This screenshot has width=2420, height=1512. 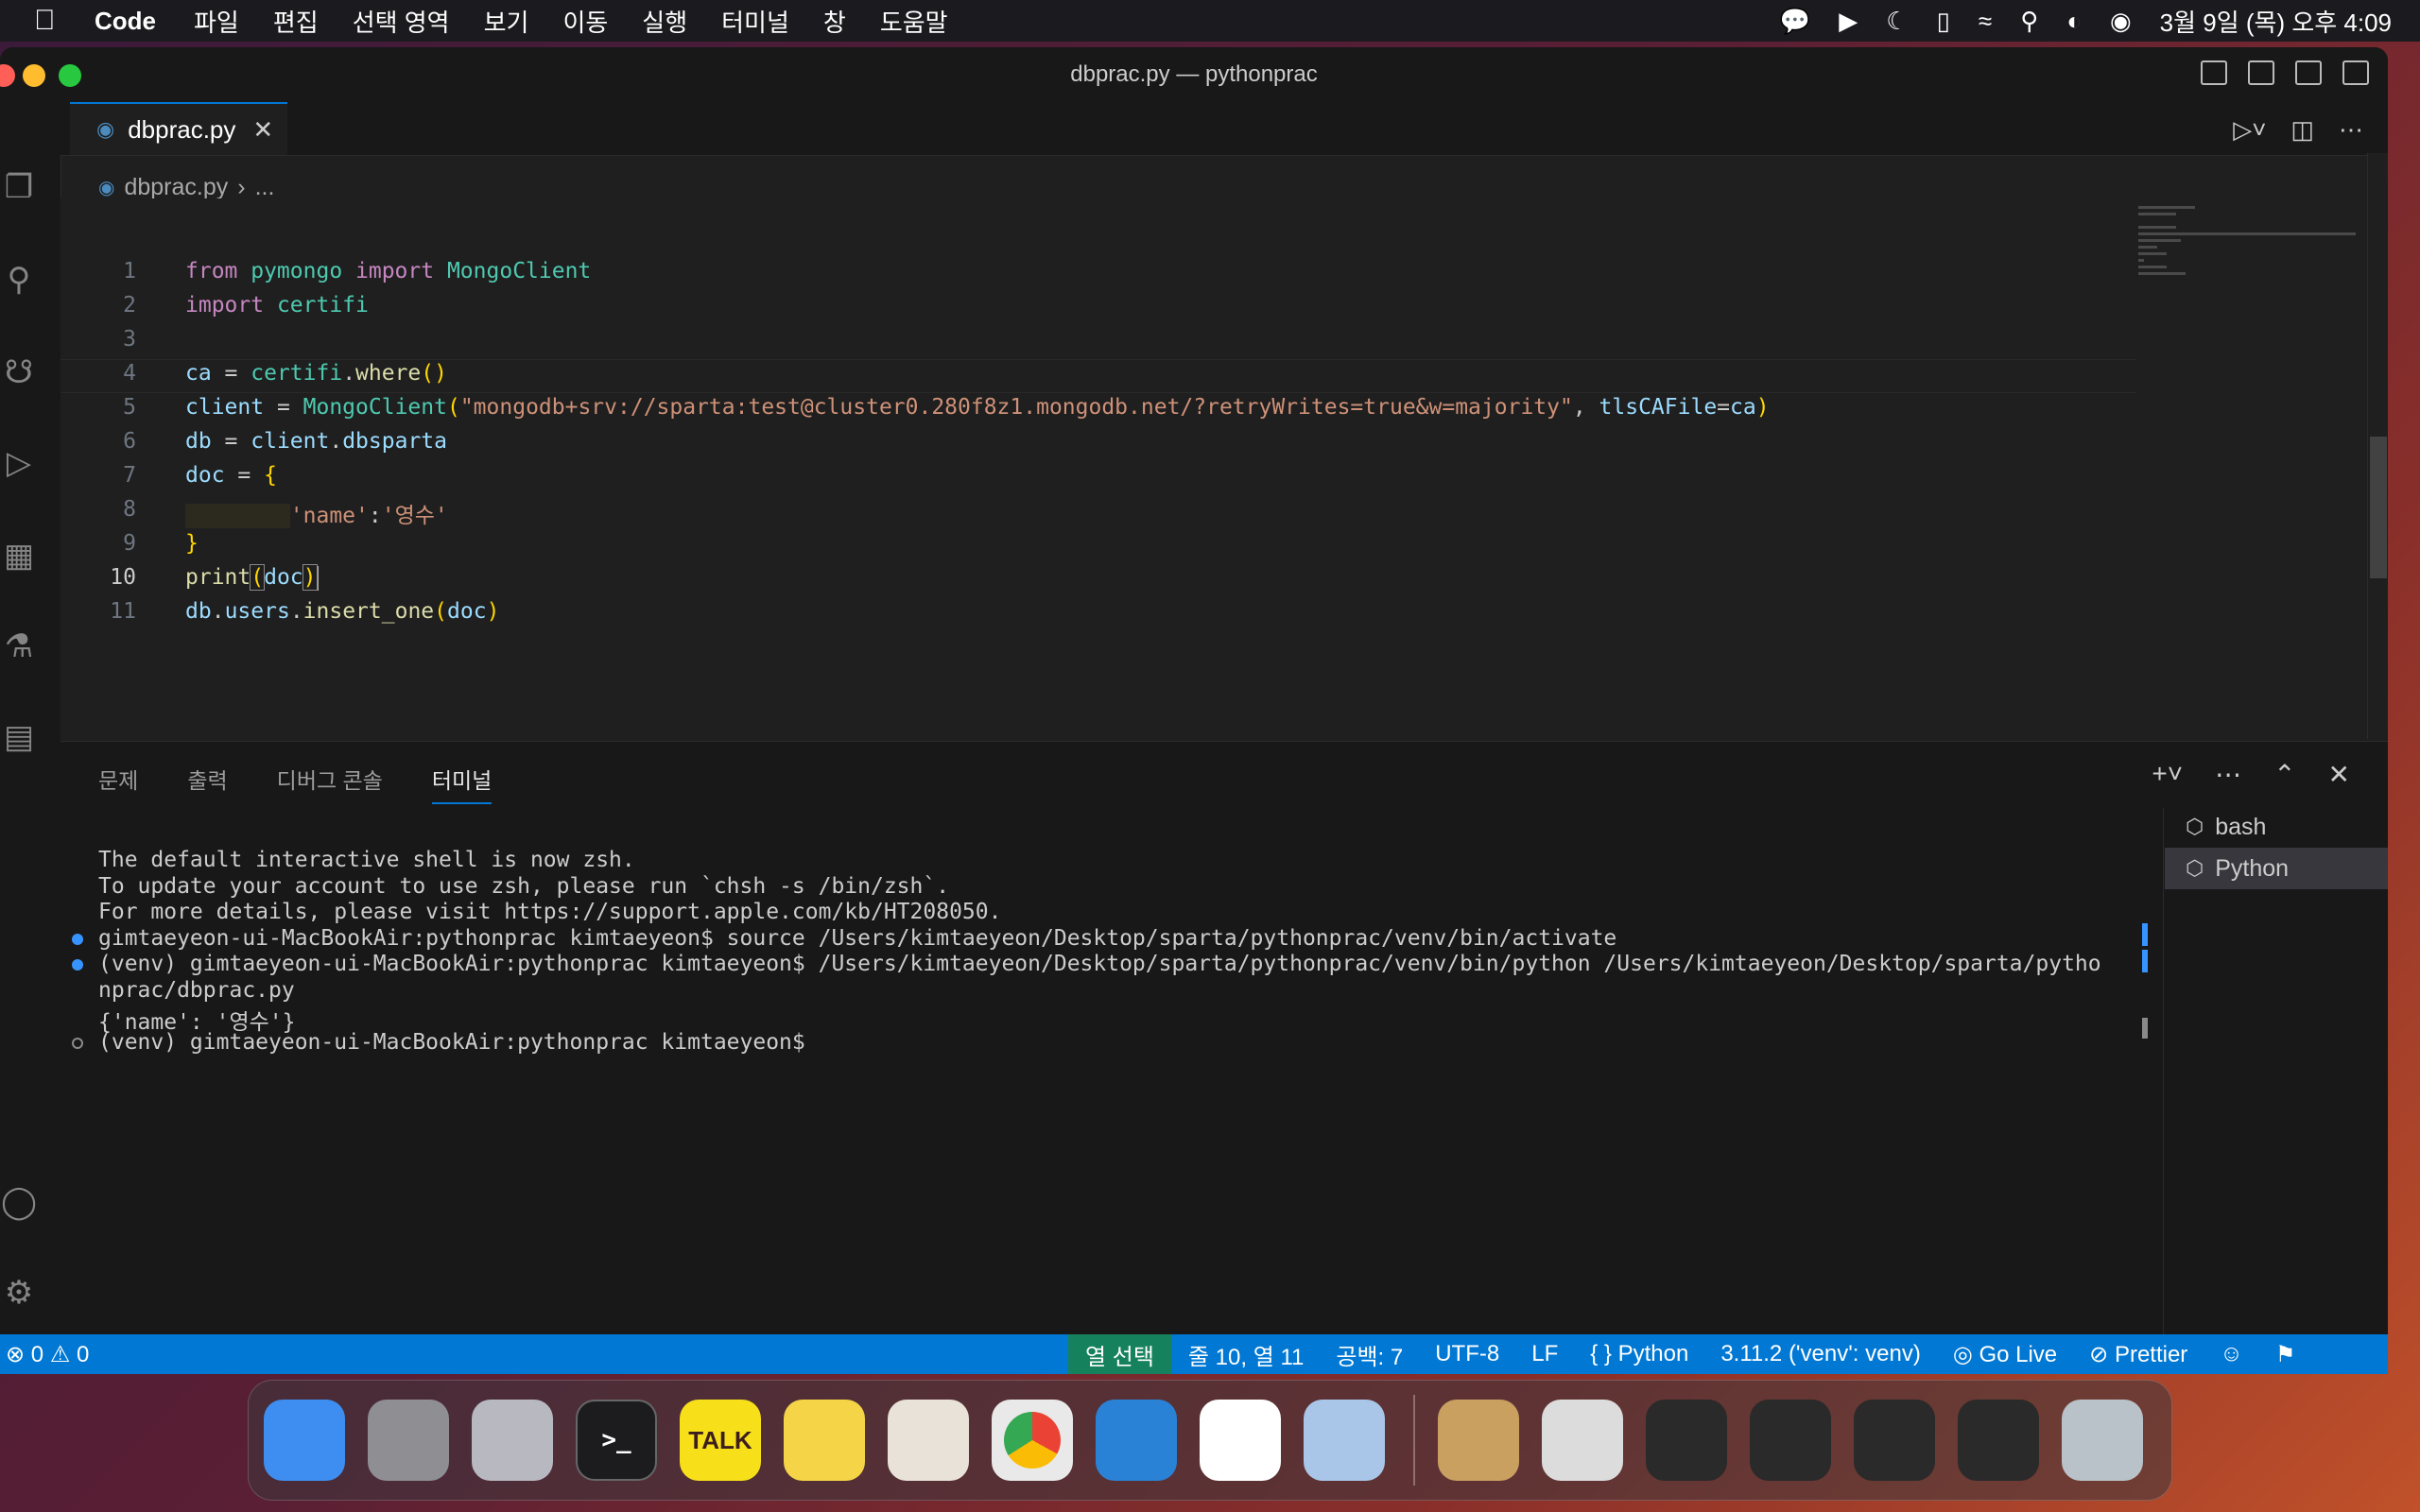 What do you see at coordinates (176, 187) in the screenshot?
I see `breadcrumb-file: dbprac.py` at bounding box center [176, 187].